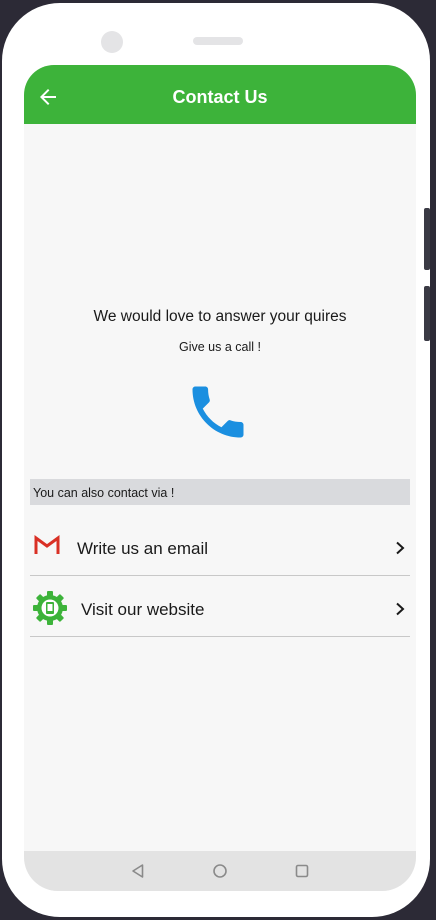 The width and height of the screenshot is (436, 920). Describe the element at coordinates (104, 493) in the screenshot. I see `contact-section-label: You can also contact via !` at that location.